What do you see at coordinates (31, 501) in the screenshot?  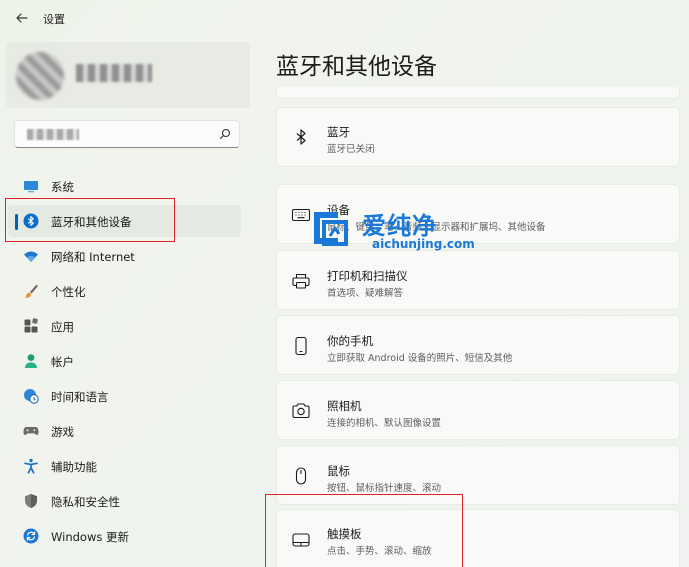 I see `shield-icon` at bounding box center [31, 501].